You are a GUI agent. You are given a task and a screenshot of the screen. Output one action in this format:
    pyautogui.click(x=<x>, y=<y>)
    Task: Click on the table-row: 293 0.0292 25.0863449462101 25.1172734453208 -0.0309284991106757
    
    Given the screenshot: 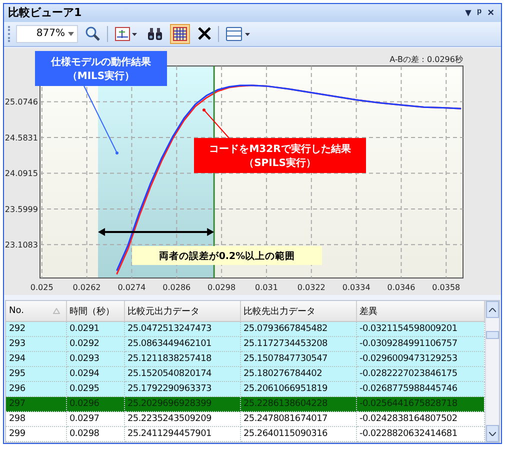 What is the action you would take?
    pyautogui.click(x=245, y=344)
    